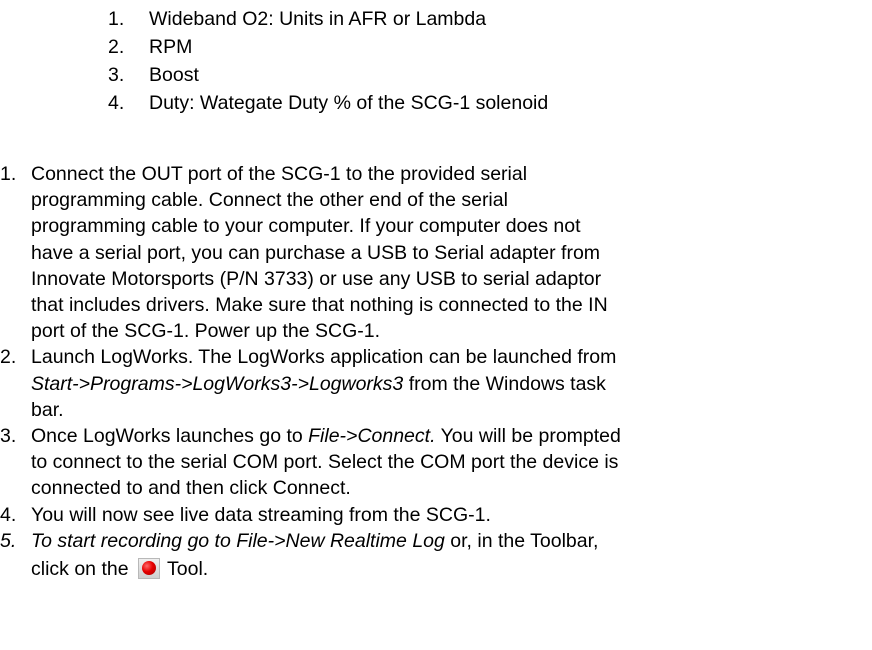 This screenshot has width=872, height=650. Describe the element at coordinates (82, 569) in the screenshot. I see `text-fragment: click on the` at that location.